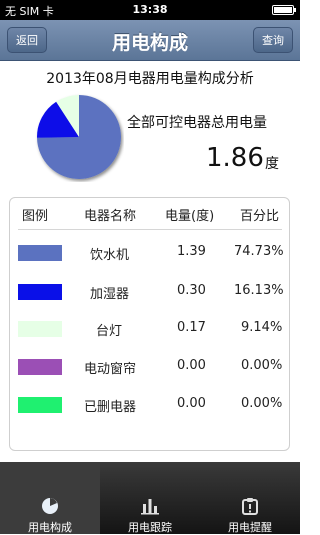 Image resolution: width=320 pixels, height=535 pixels. What do you see at coordinates (191, 327) in the screenshot?
I see `usage-value: 0.17` at bounding box center [191, 327].